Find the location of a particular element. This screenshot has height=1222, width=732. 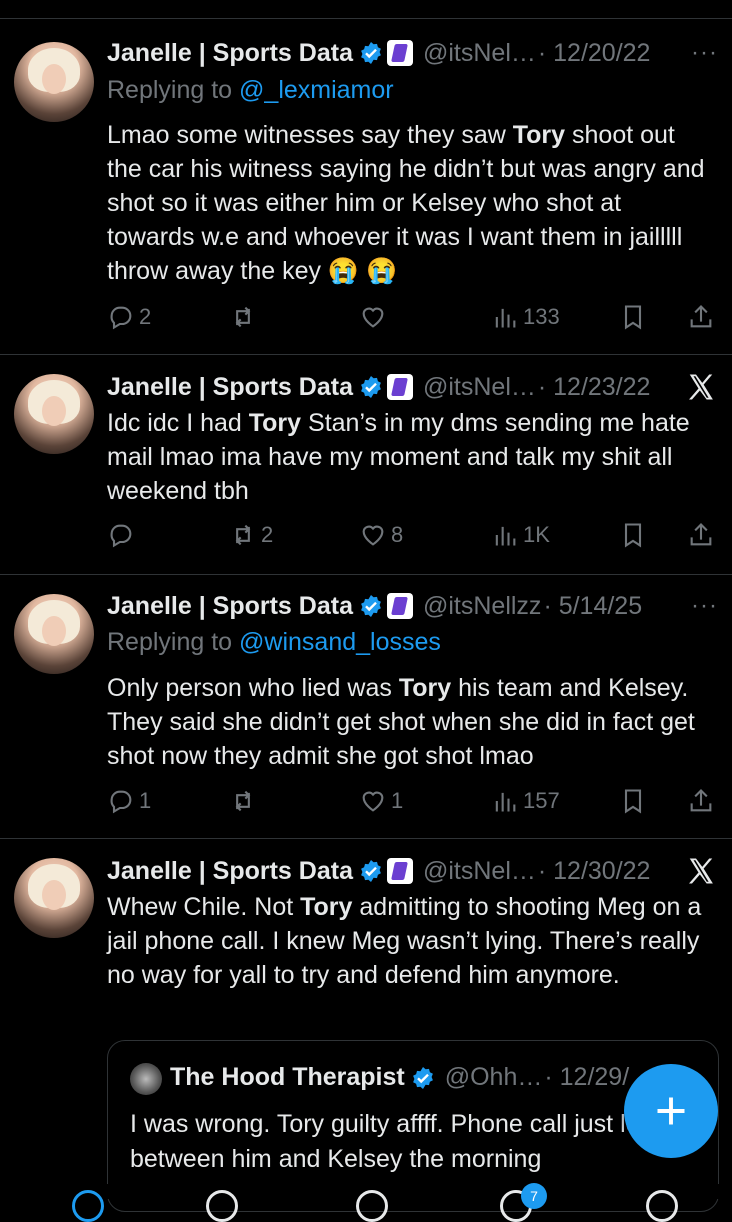

replying-to-link: @_lexmiamor is located at coordinates (316, 90).